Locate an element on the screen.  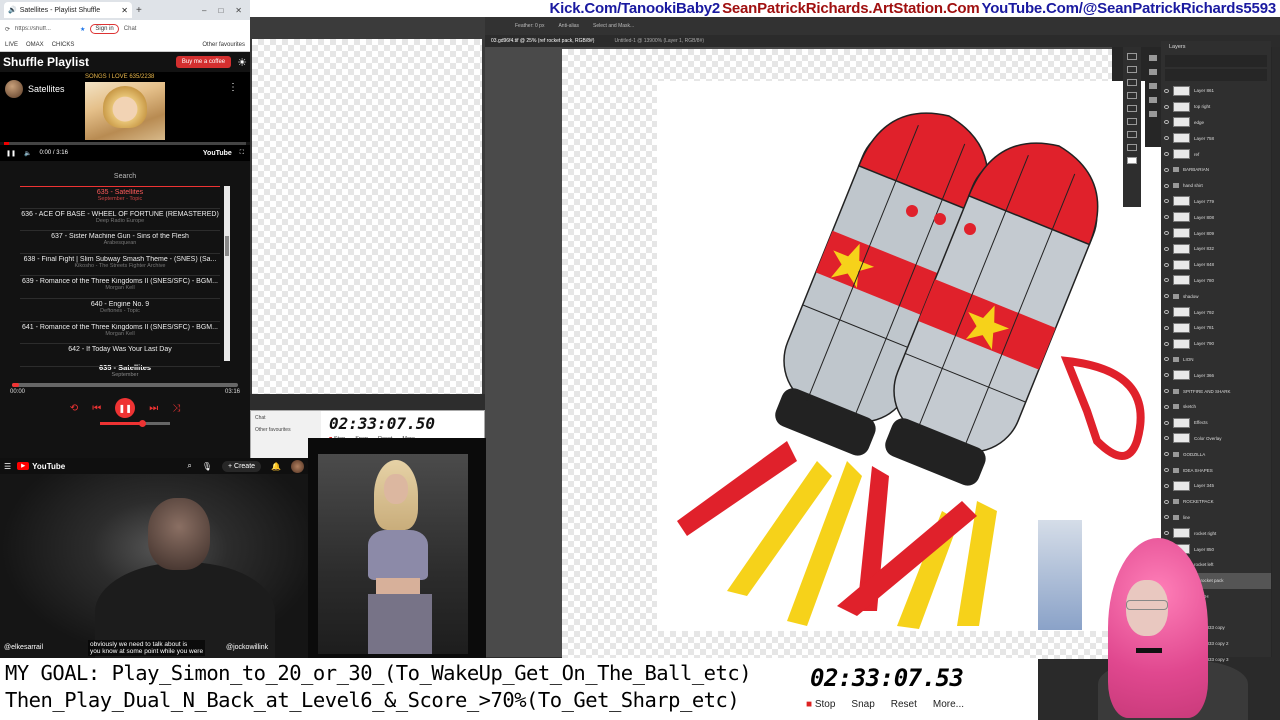
big-snap-button: Snap is located at coordinates (862, 704).